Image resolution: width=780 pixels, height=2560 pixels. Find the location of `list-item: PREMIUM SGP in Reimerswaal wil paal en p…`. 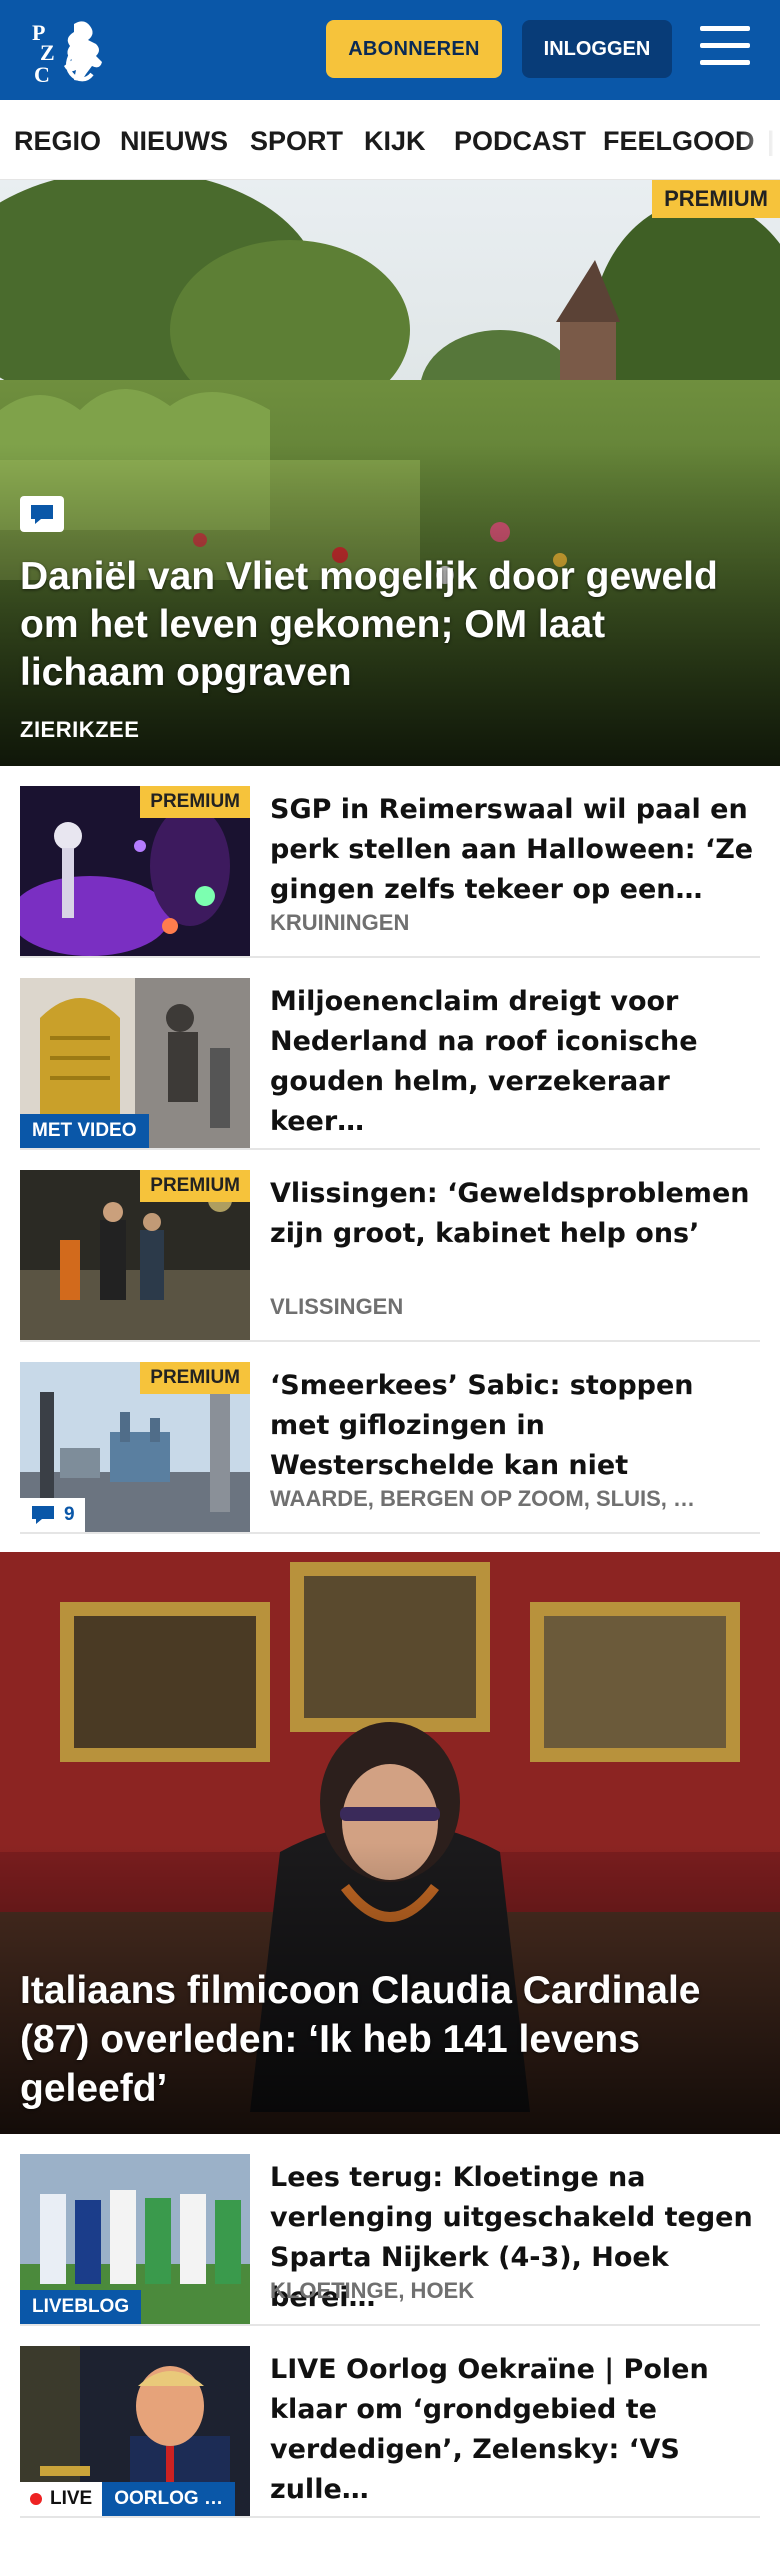

list-item: PREMIUM SGP in Reimerswaal wil paal en p… is located at coordinates (390, 862).